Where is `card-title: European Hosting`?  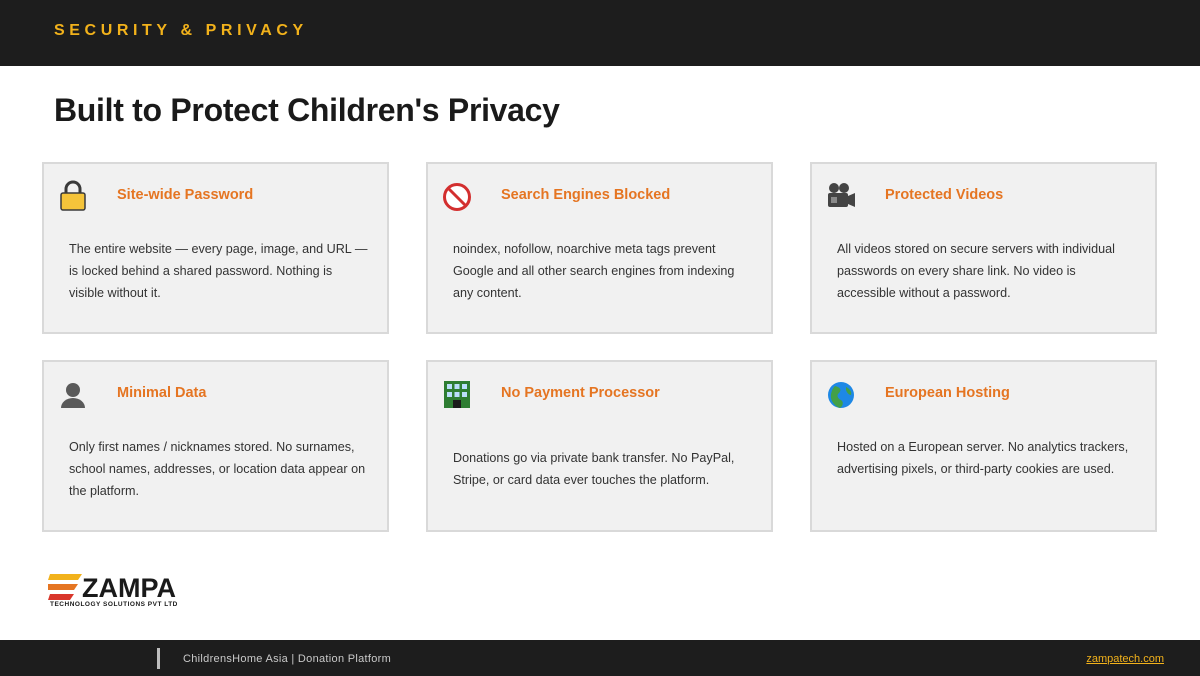 card-title: European Hosting is located at coordinates (947, 393).